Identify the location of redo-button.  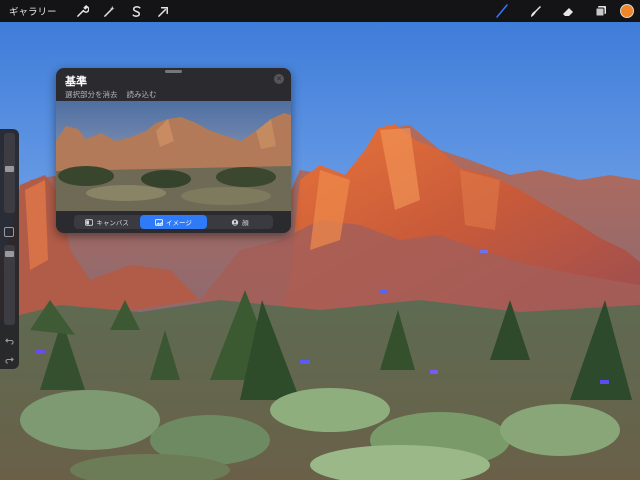
(9, 359).